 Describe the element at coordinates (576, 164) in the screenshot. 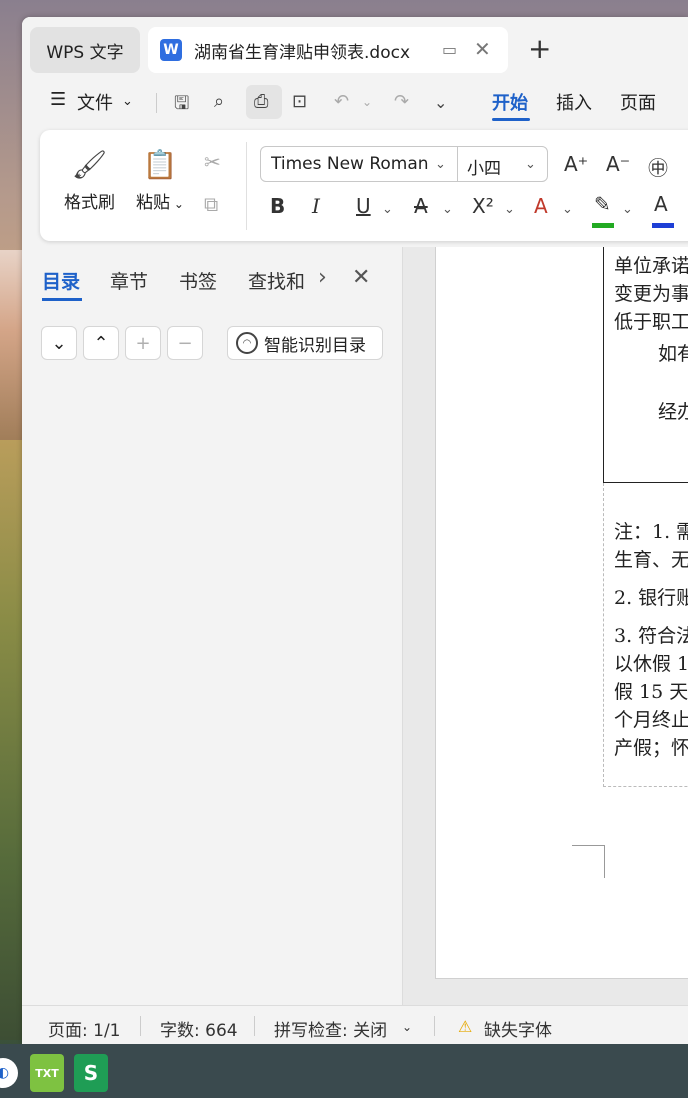

I see `increase-font-size-icon: A⁺` at that location.